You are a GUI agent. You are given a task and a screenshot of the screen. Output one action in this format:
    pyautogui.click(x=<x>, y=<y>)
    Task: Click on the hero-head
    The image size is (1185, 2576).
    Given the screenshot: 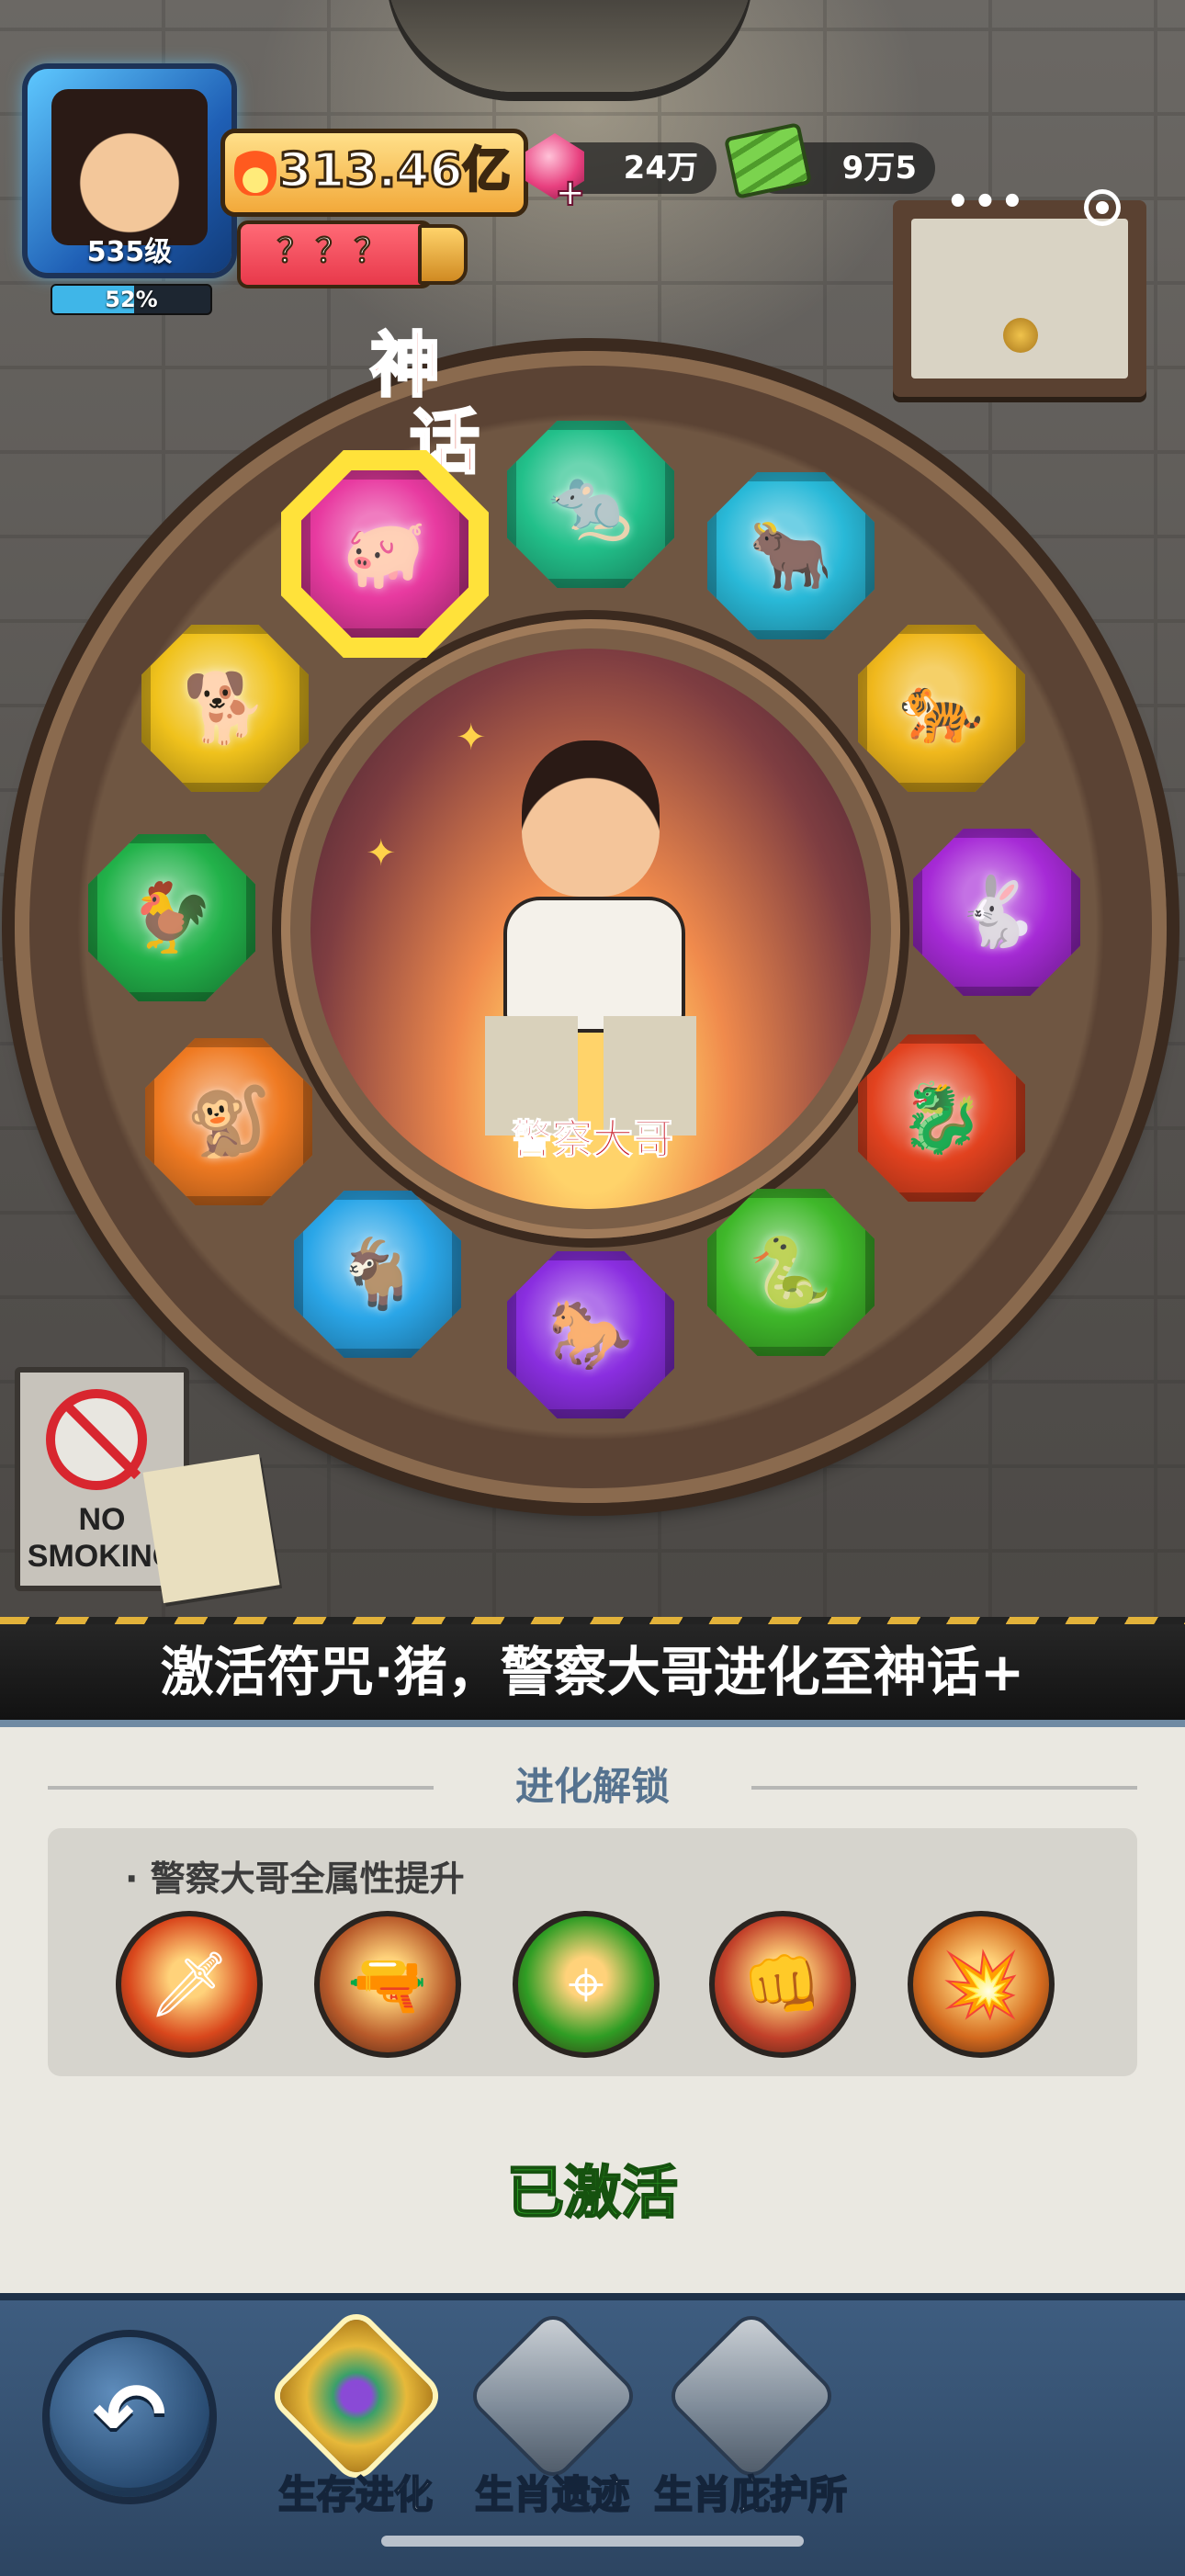 What is the action you would take?
    pyautogui.click(x=591, y=818)
    